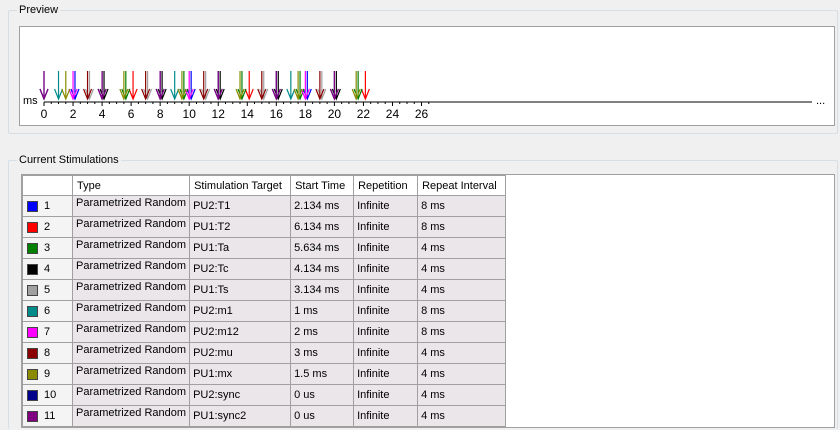  I want to click on cell-start-time: 1 ms, so click(322, 311).